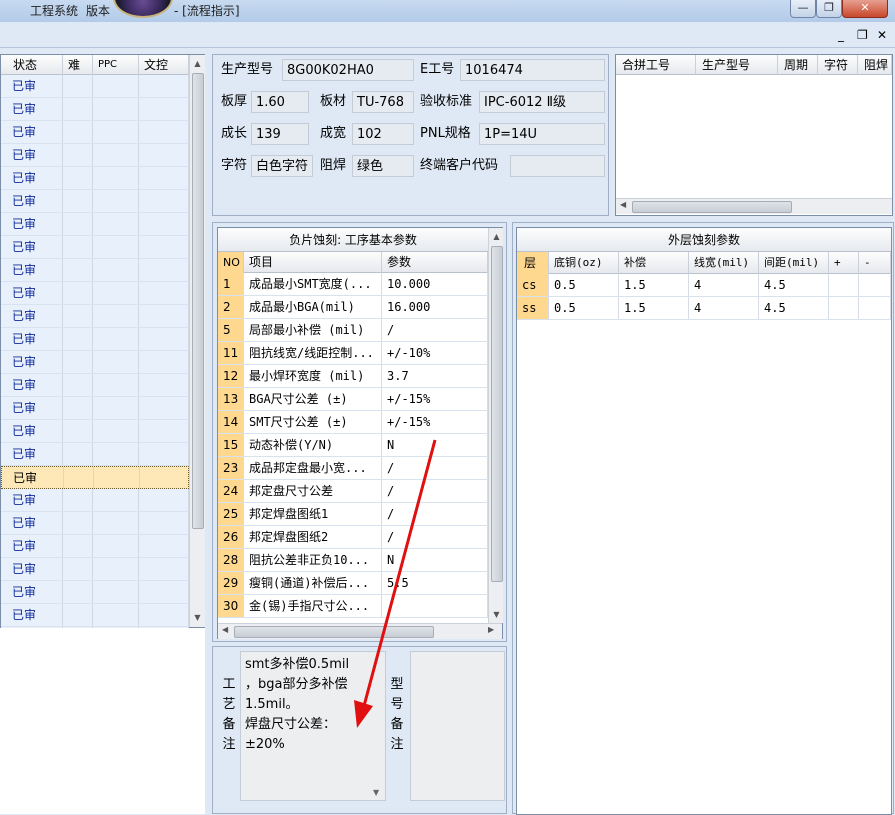 The image size is (895, 815). Describe the element at coordinates (841, 35) in the screenshot. I see `mdi-minimize-icon: _` at that location.